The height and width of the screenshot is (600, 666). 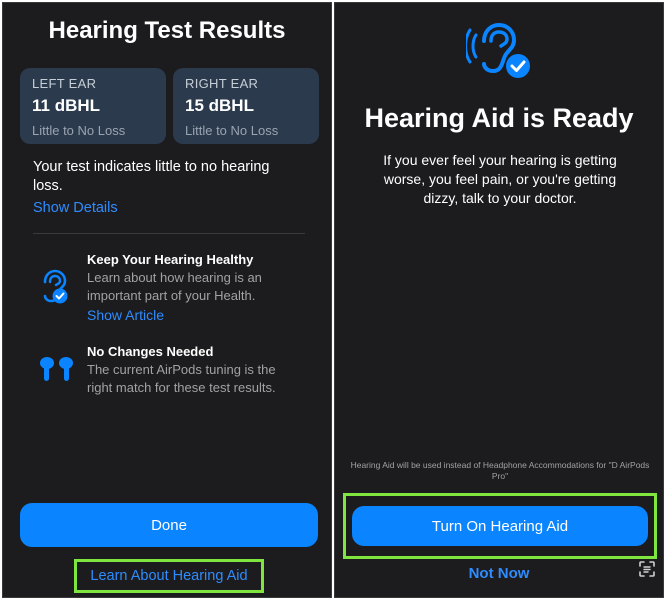 What do you see at coordinates (169, 233) in the screenshot?
I see `divider` at bounding box center [169, 233].